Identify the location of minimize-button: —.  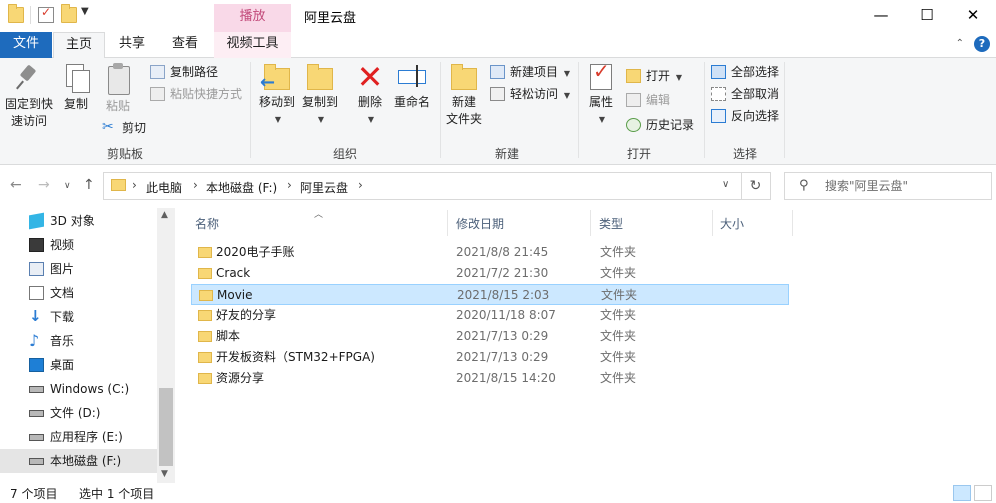
(881, 16).